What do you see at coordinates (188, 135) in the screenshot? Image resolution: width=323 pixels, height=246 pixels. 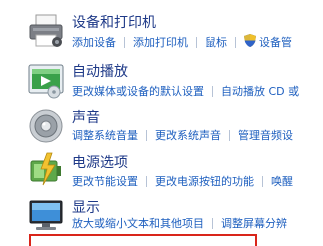 I see `change-system-sounds-link: 更改系统声音` at bounding box center [188, 135].